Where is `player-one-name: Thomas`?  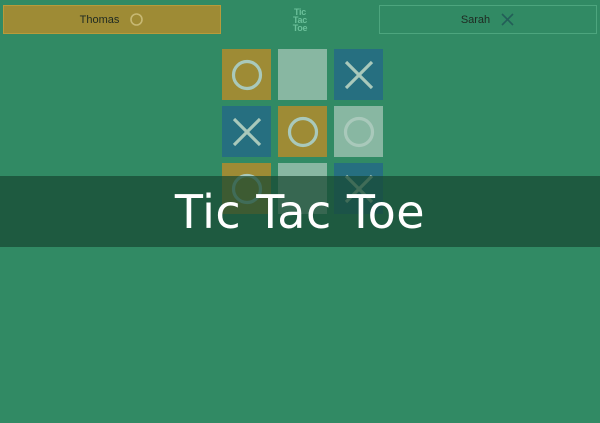 player-one-name: Thomas is located at coordinates (99, 19).